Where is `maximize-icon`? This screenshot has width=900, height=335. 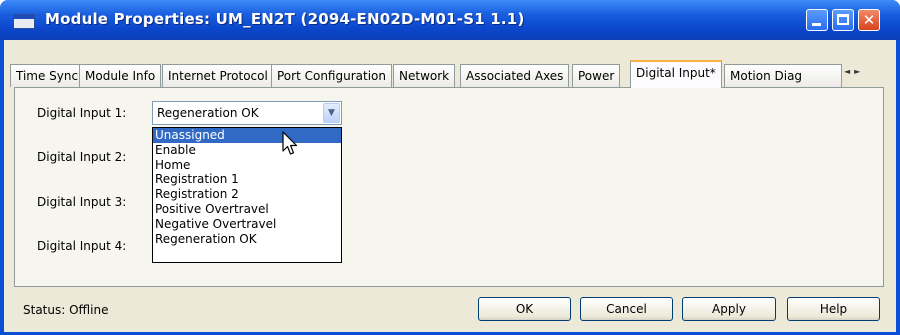 maximize-icon is located at coordinates (843, 19).